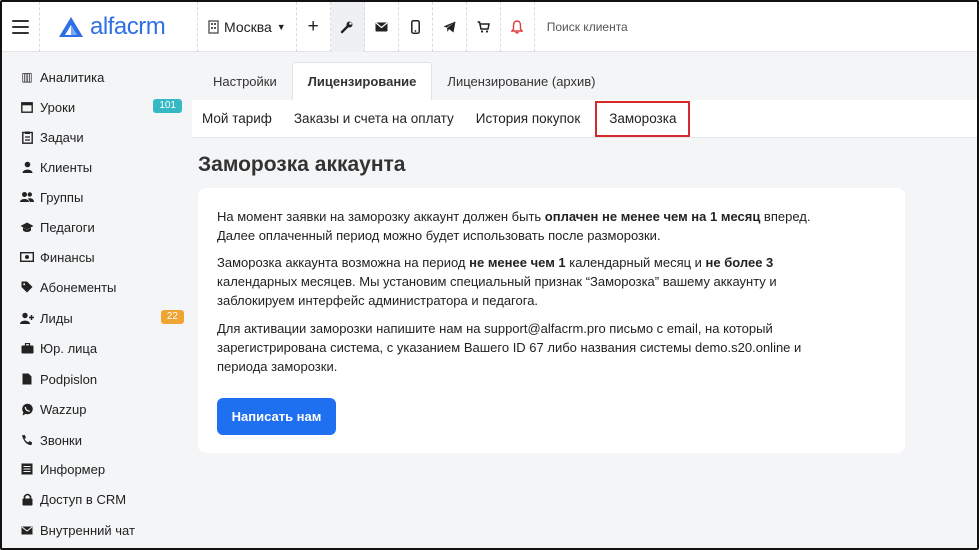 Image resolution: width=979 pixels, height=550 pixels. What do you see at coordinates (104, 197) in the screenshot?
I see `sidebar-item-groups: Группы` at bounding box center [104, 197].